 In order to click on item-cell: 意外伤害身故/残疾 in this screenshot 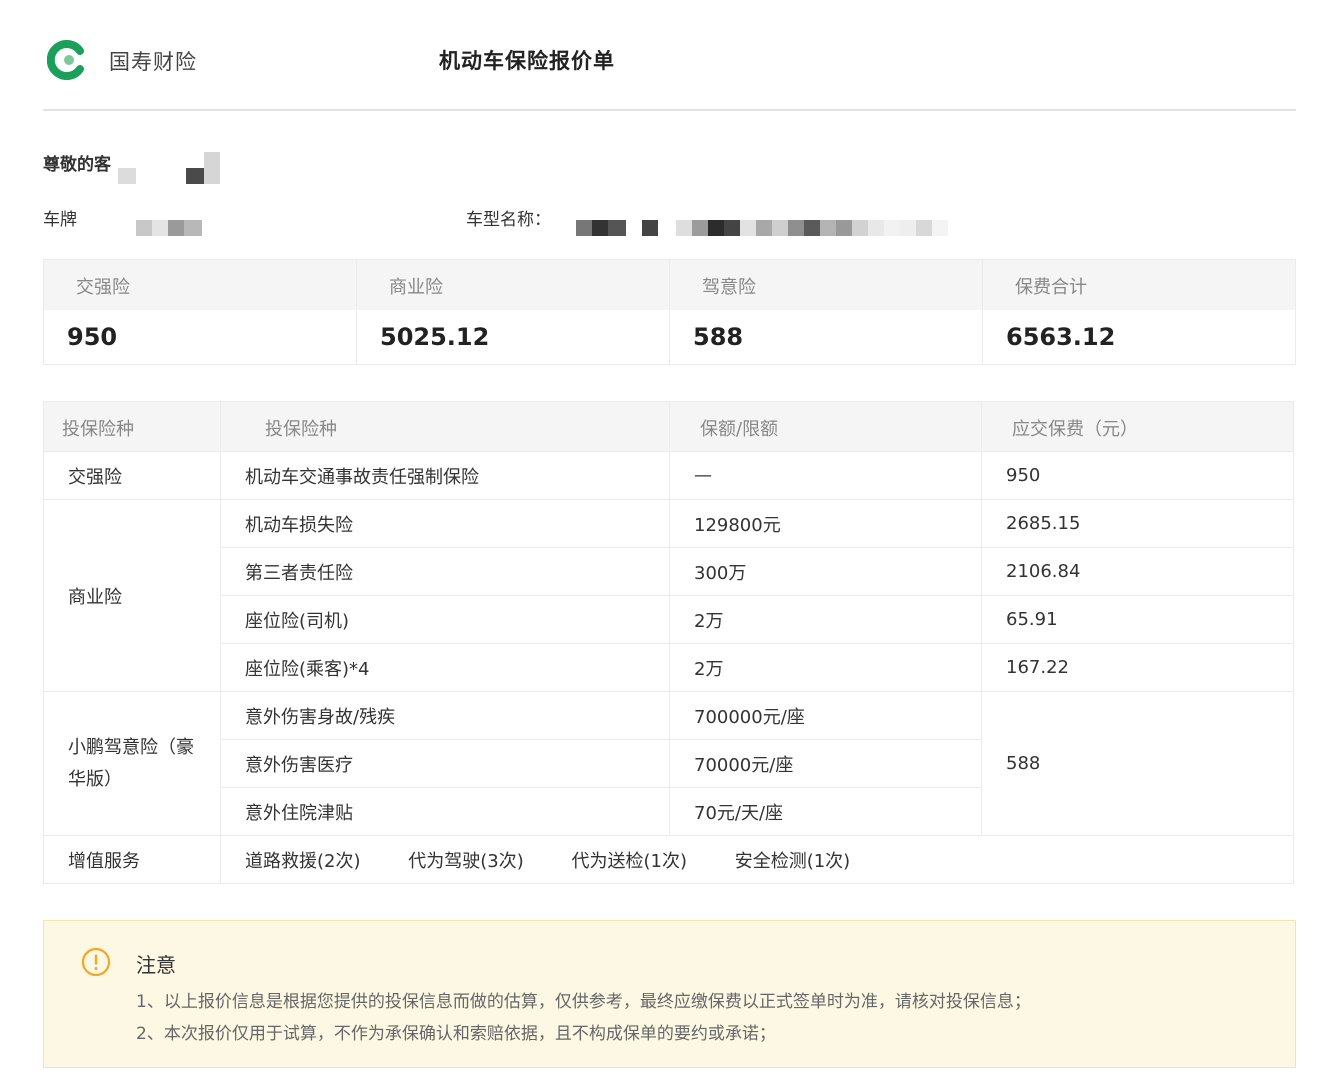, I will do `click(445, 715)`.